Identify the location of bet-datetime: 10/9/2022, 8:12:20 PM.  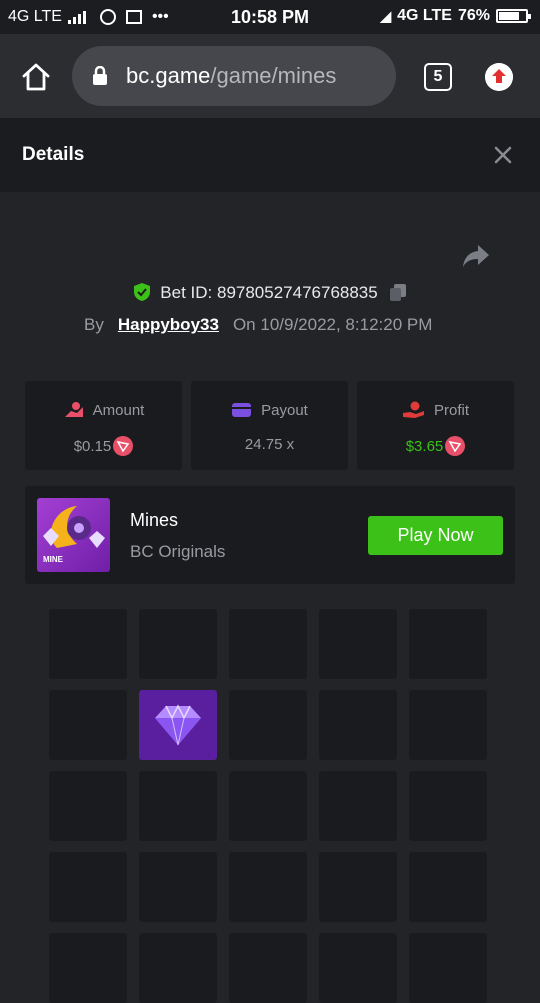
(346, 324).